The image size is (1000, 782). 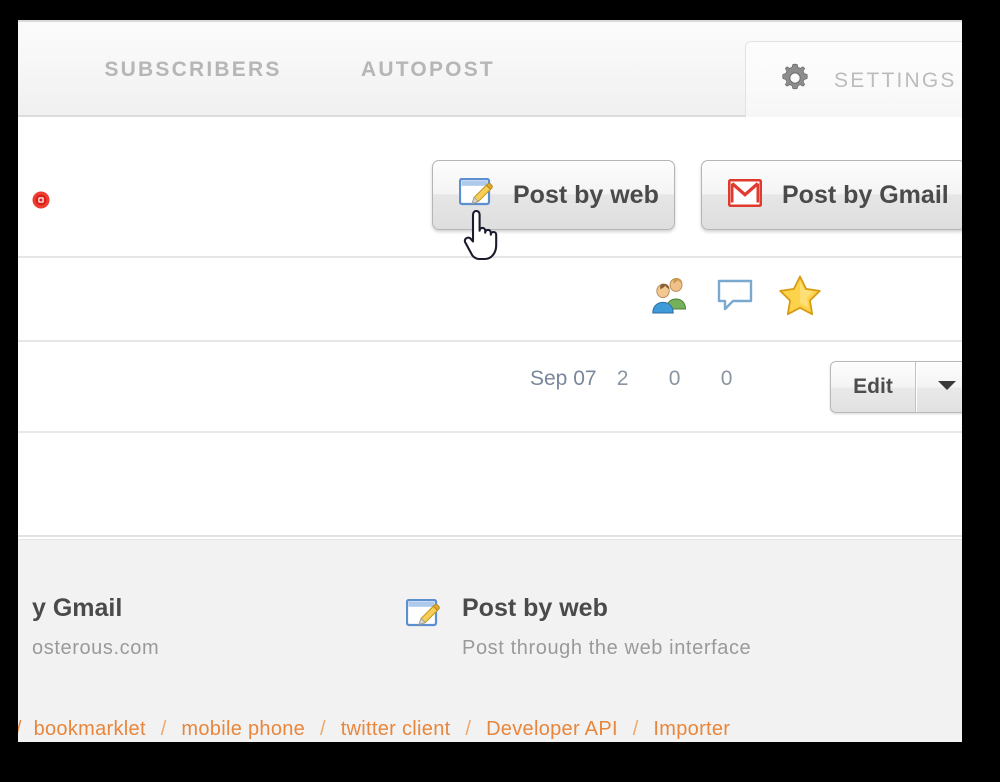 I want to click on column-icon-header-row, so click(x=490, y=300).